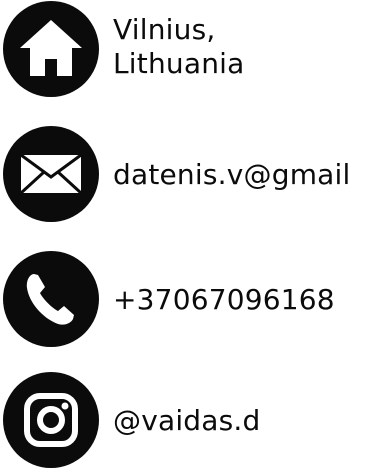  Describe the element at coordinates (164, 29) in the screenshot. I see `address-line-1: Vilnius,` at that location.